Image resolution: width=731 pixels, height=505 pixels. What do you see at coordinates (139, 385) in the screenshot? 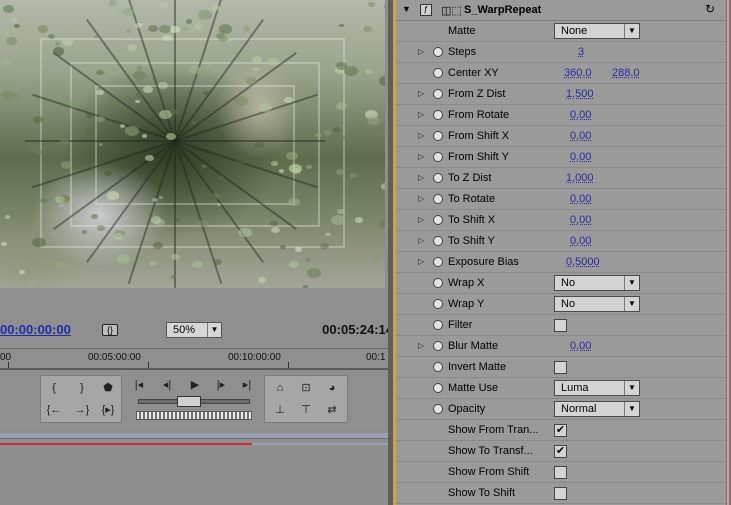
I see `step-back-icon: |◂` at bounding box center [139, 385].